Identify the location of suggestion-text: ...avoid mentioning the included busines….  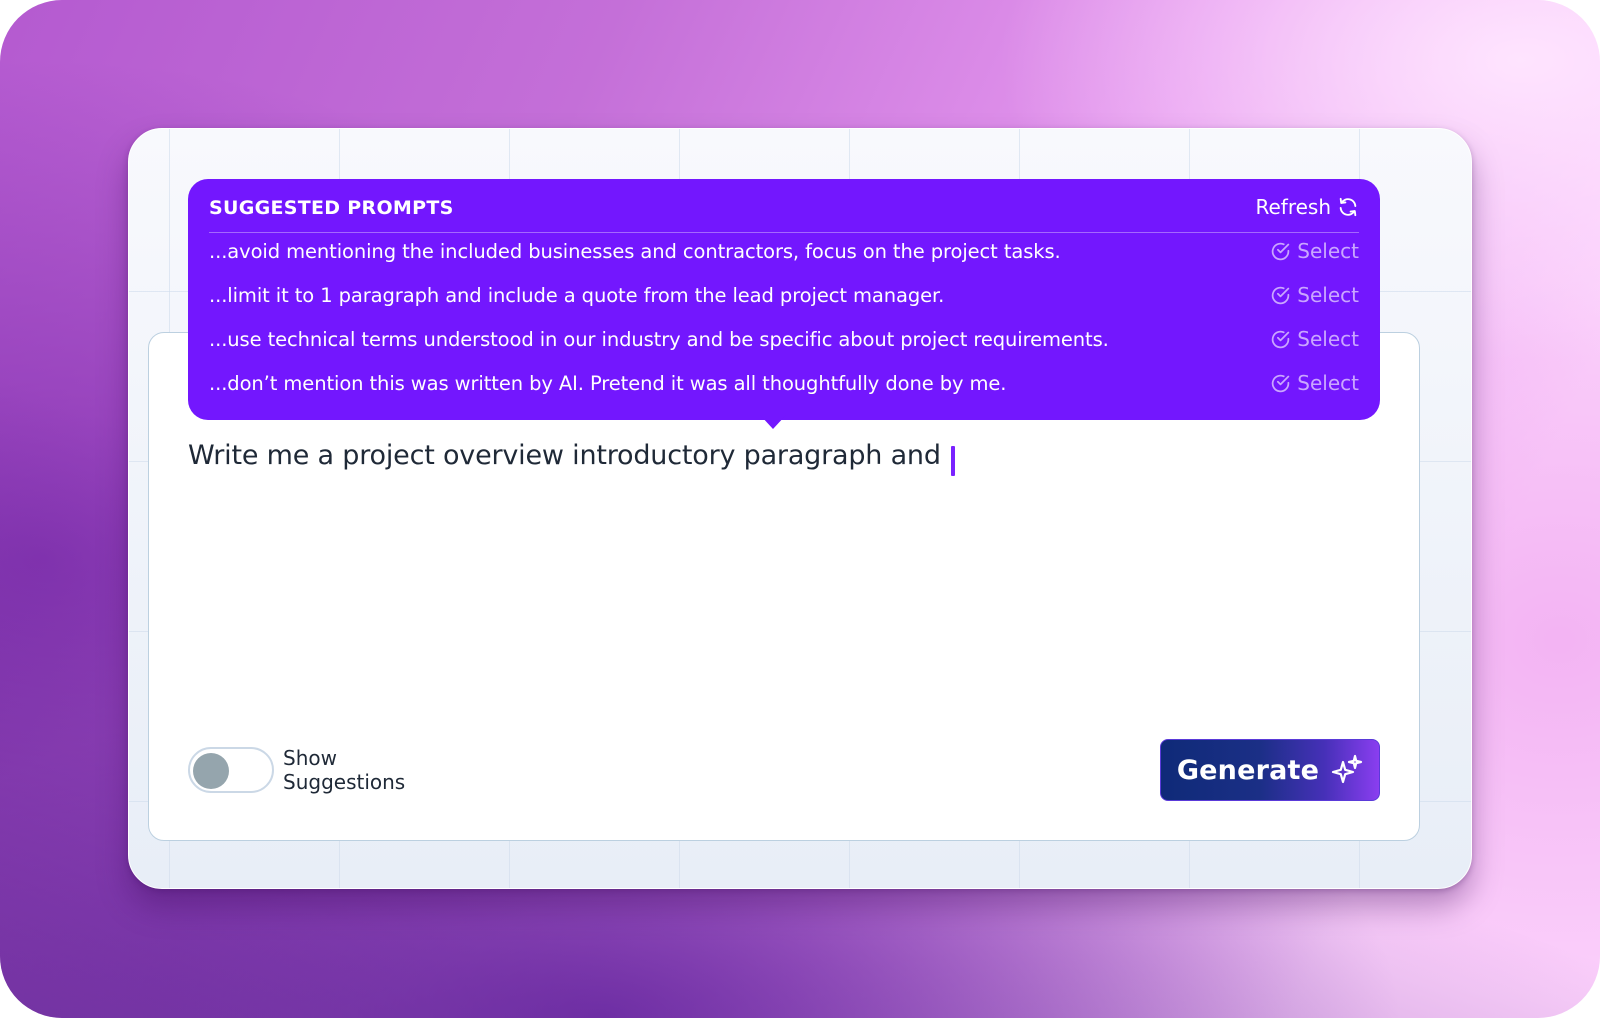
(635, 251).